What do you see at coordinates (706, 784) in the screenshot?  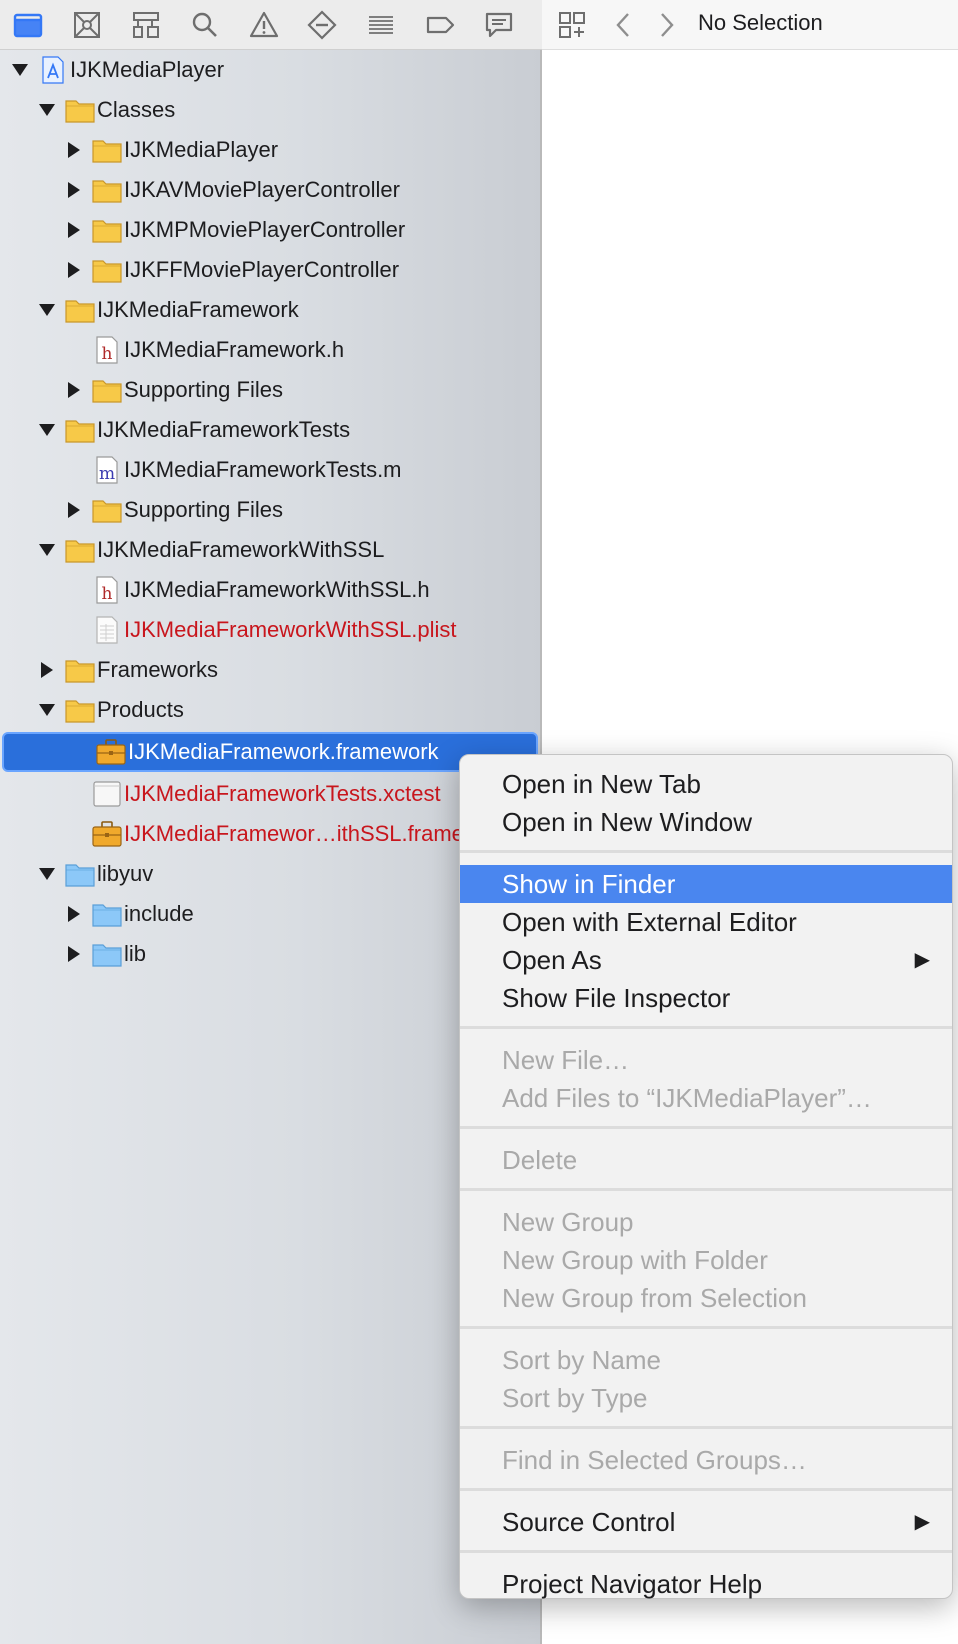 I see `menu-item: Open in New Tab` at bounding box center [706, 784].